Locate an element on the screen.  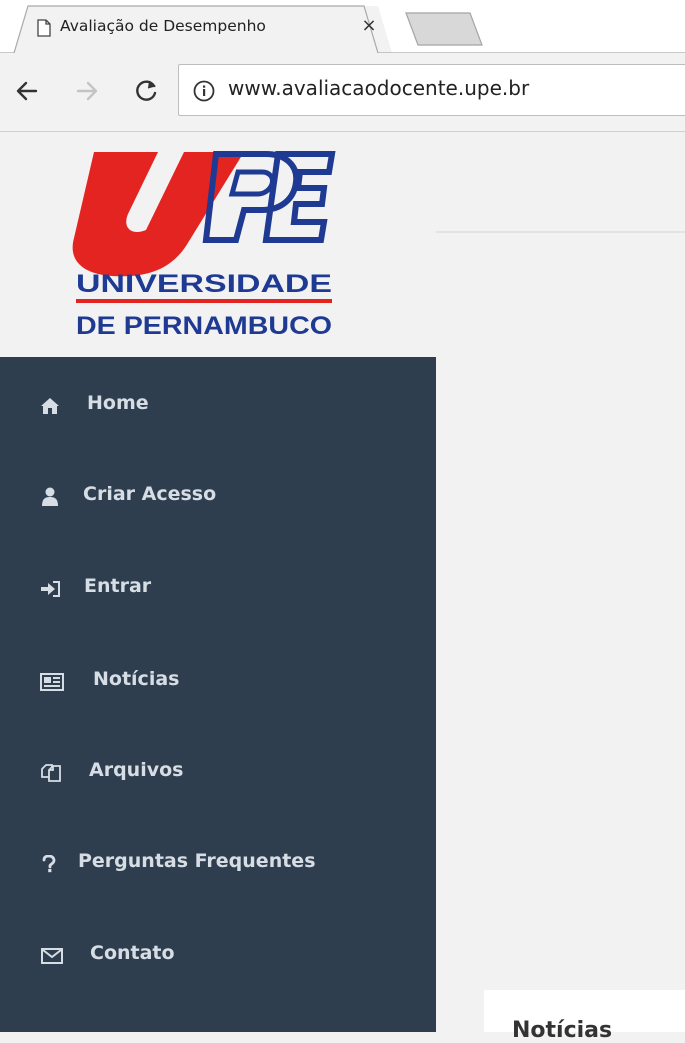
newspaper-icon is located at coordinates (52, 682).